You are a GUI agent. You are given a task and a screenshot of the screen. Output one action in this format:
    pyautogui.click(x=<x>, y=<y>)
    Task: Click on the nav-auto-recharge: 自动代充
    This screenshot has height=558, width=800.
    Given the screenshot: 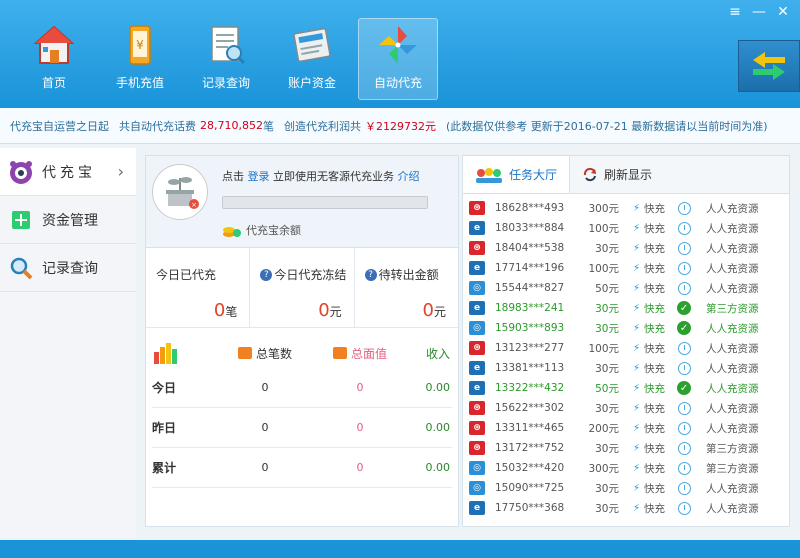 What is the action you would take?
    pyautogui.click(x=398, y=59)
    